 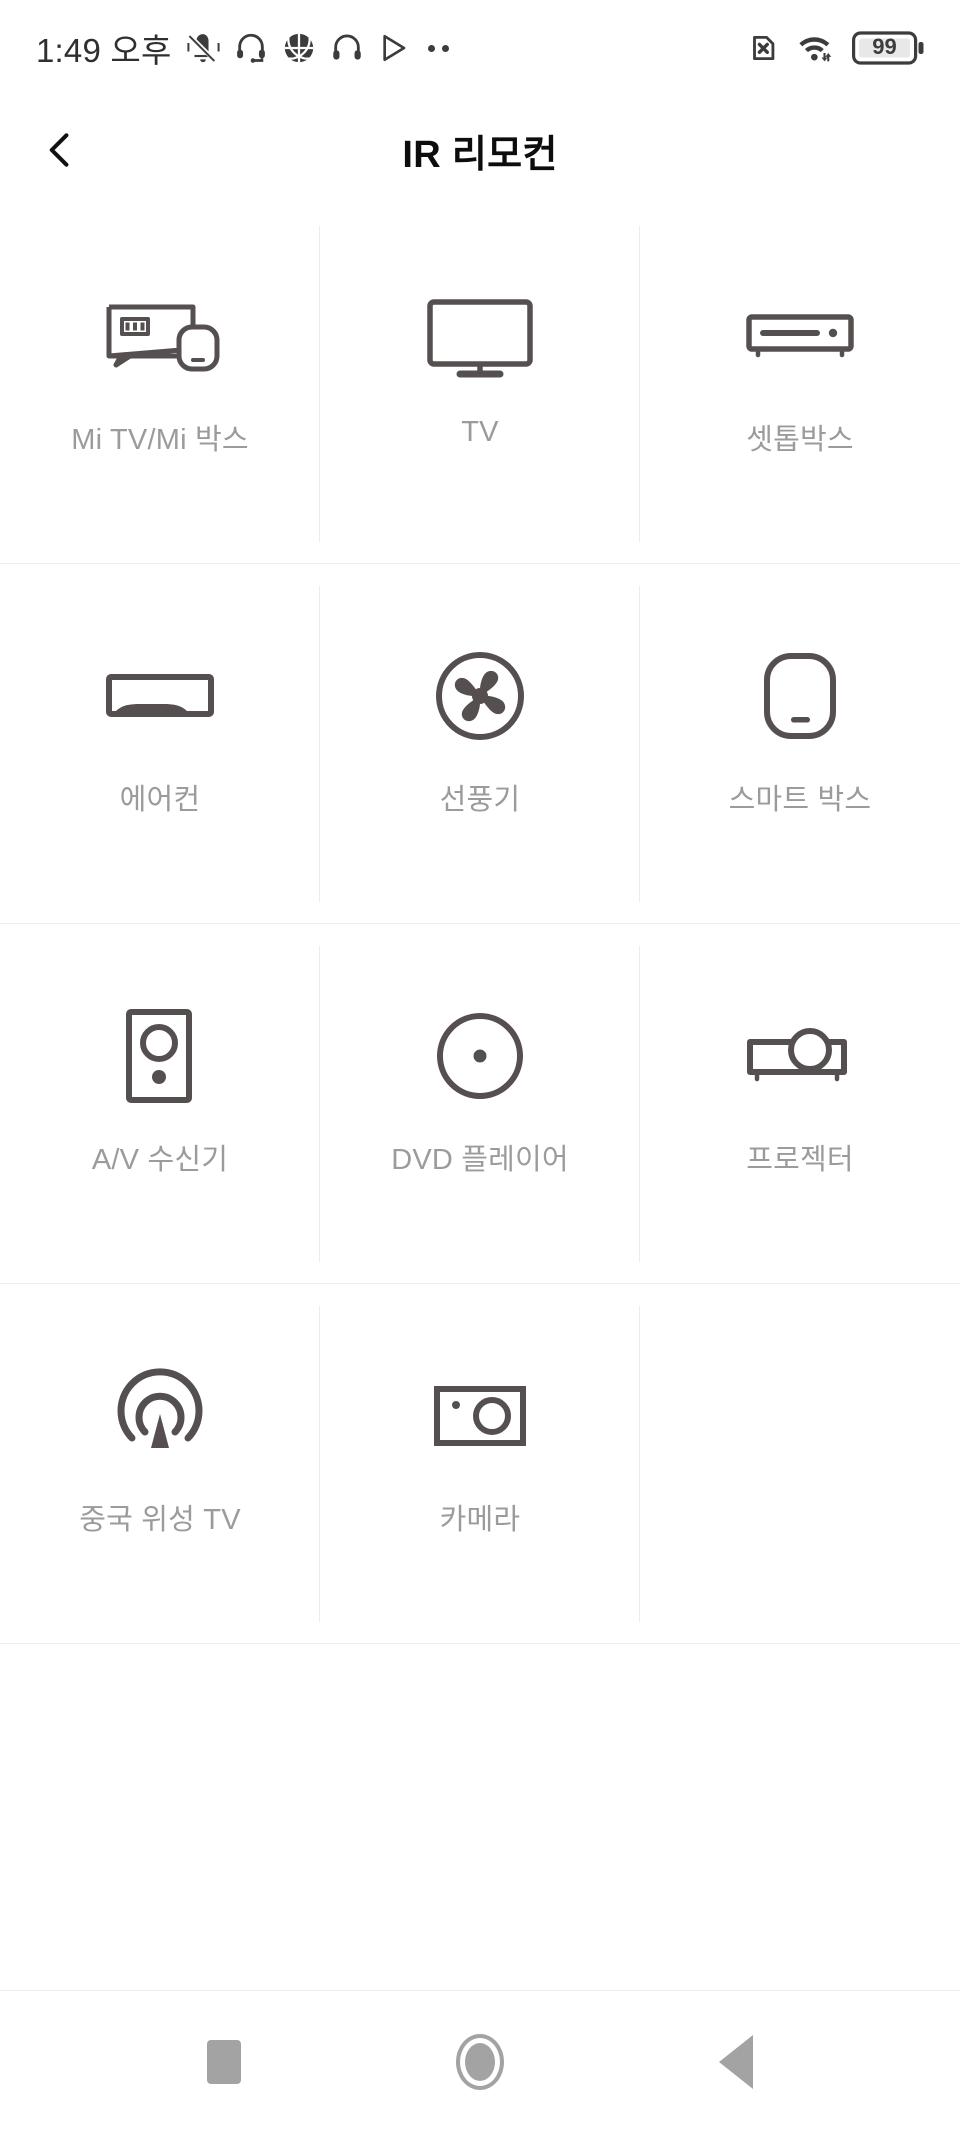 I want to click on tv-icon, so click(x=480, y=336).